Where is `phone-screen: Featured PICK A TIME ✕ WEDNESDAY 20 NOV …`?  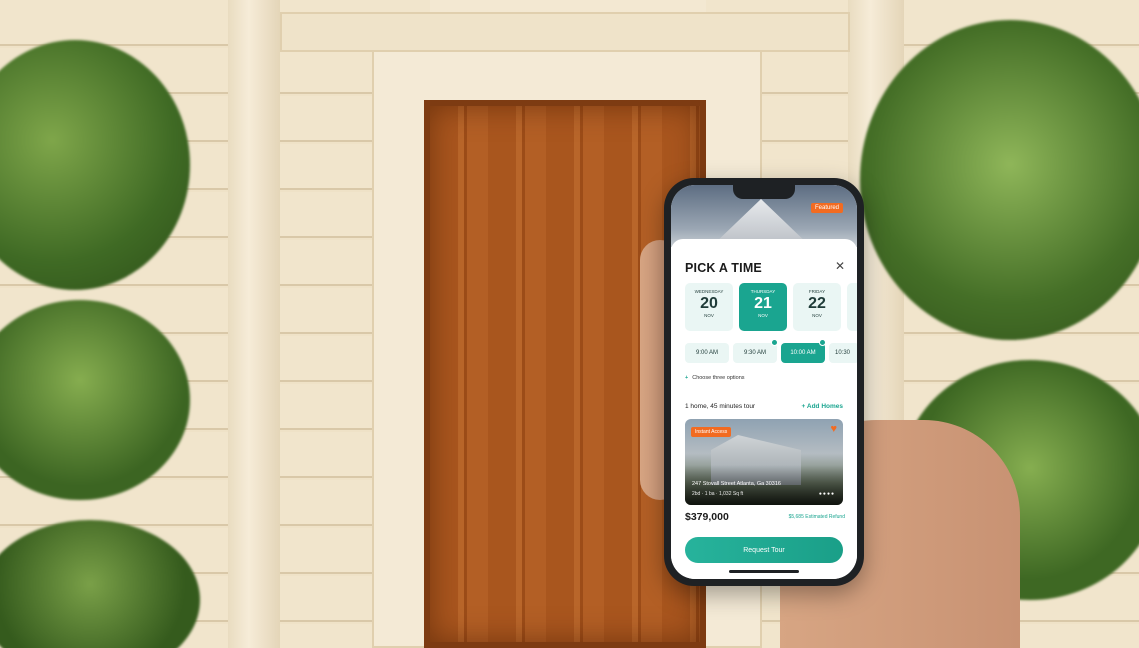 phone-screen: Featured PICK A TIME ✕ WEDNESDAY 20 NOV … is located at coordinates (764, 382).